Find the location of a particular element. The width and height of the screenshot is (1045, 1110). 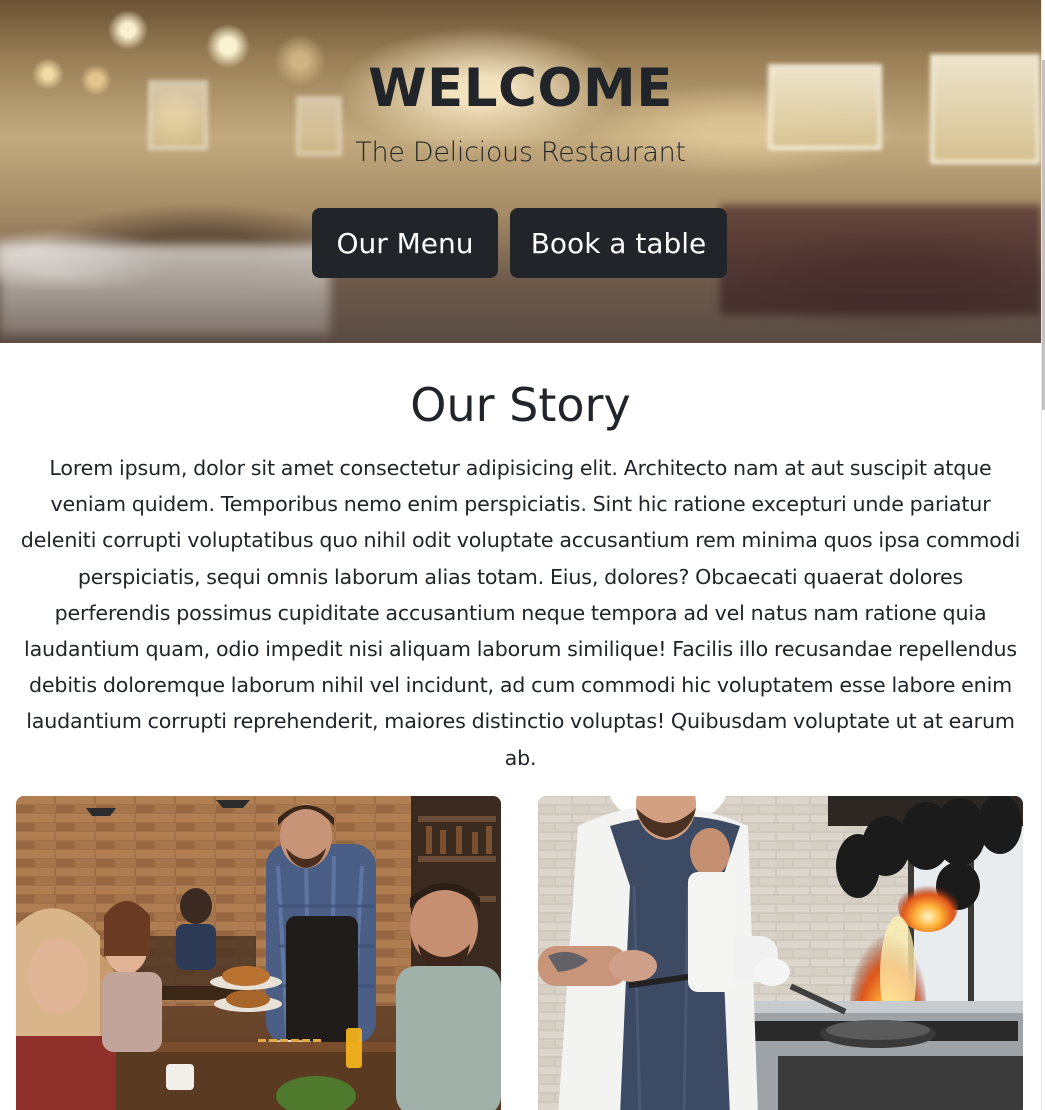

chef-kitchen-photo is located at coordinates (780, 953).